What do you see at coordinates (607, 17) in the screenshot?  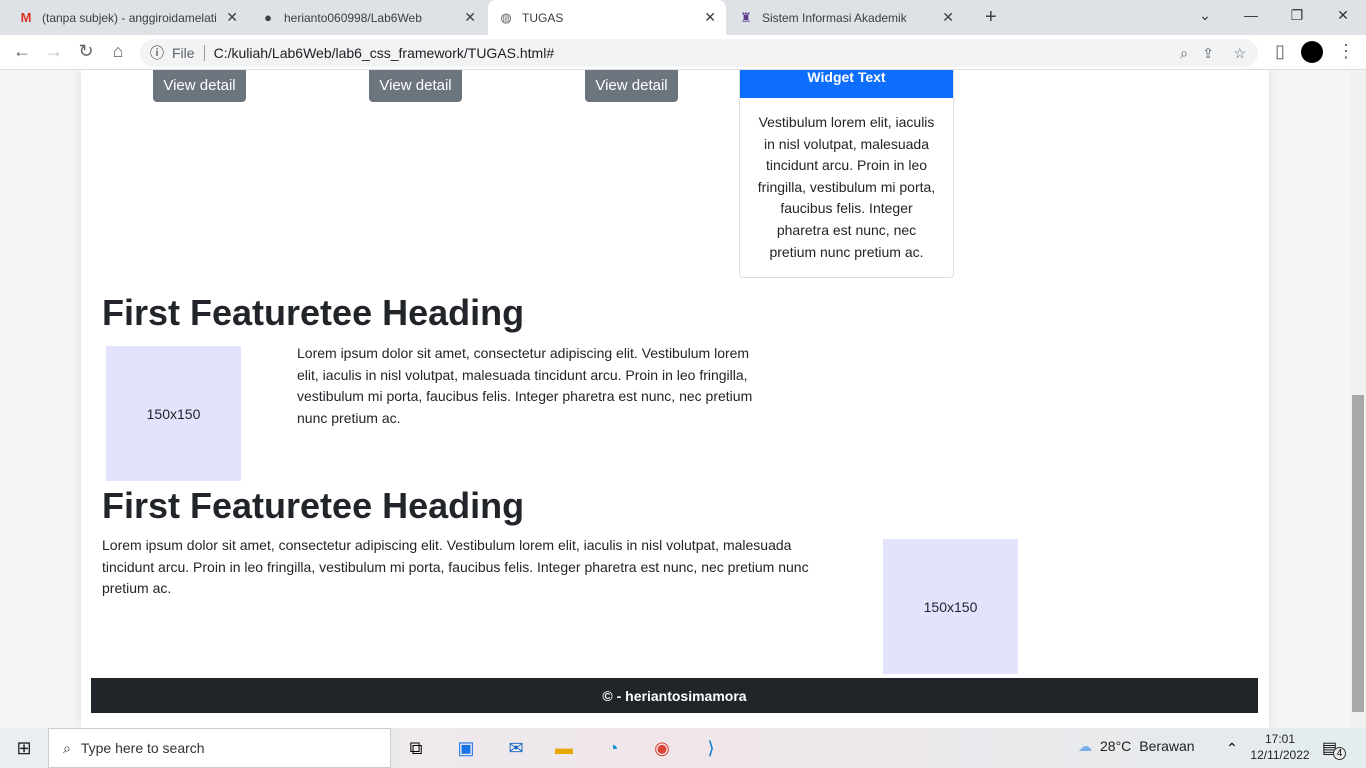 I see `tab-tugas: ◍ TUGAS ✕` at bounding box center [607, 17].